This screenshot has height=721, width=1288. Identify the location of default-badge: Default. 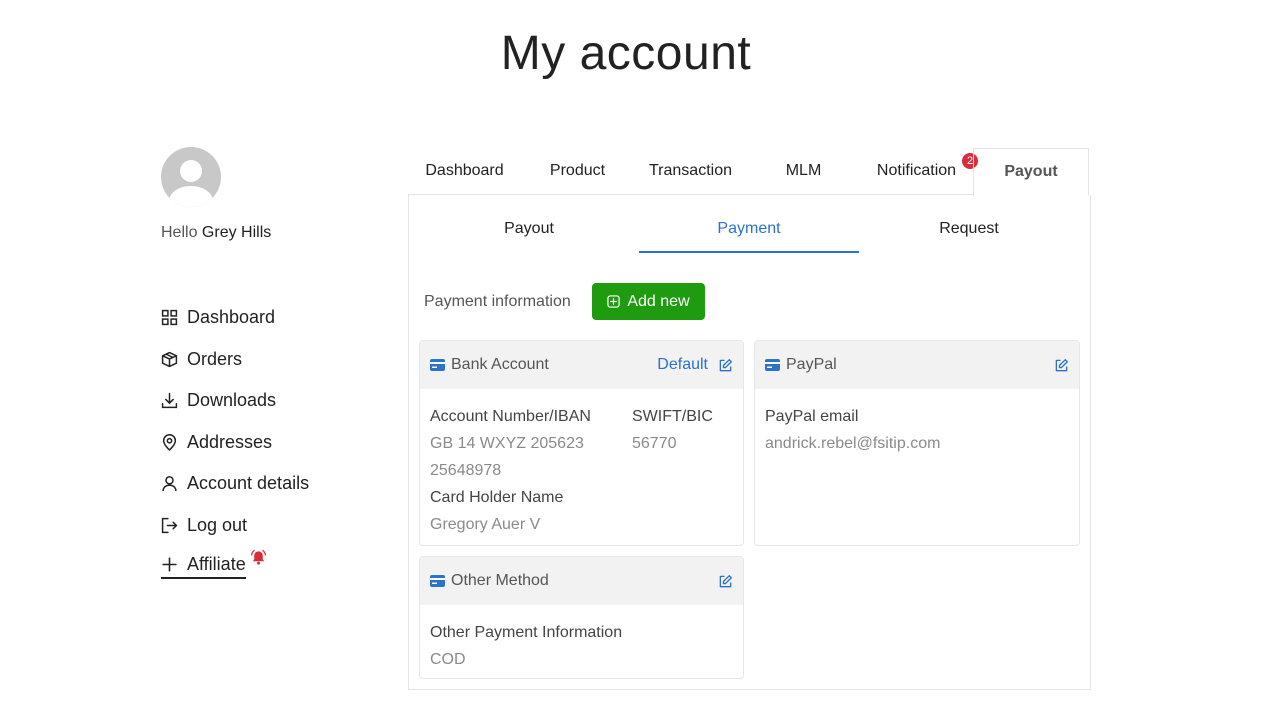
(682, 364).